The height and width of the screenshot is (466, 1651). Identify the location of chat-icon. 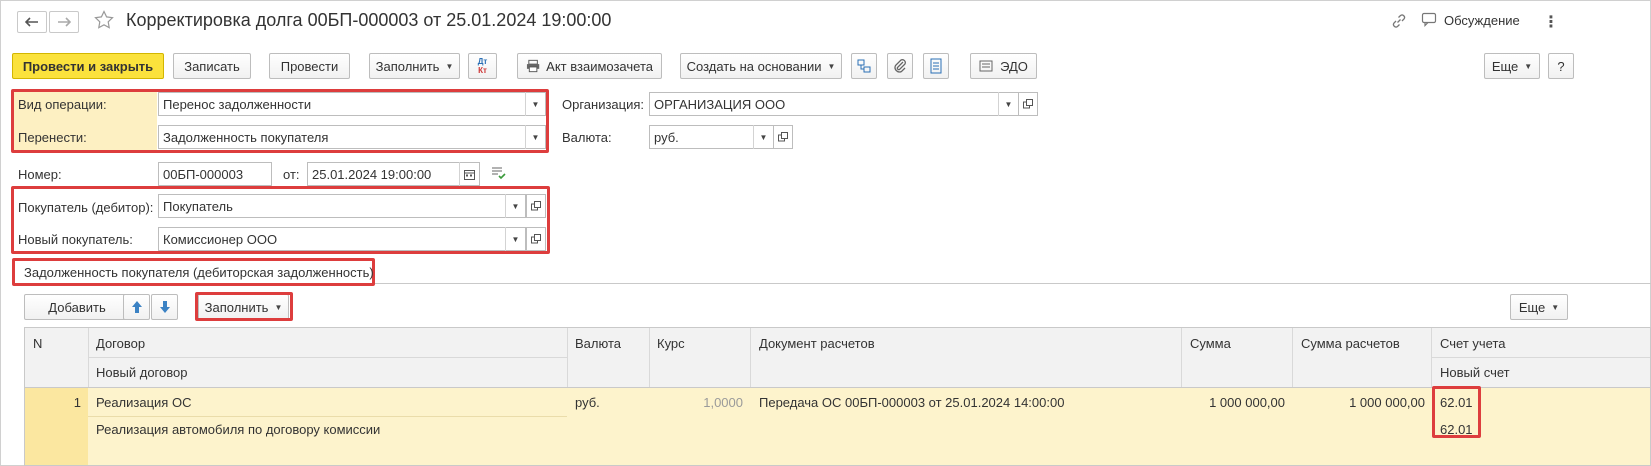
(1429, 19).